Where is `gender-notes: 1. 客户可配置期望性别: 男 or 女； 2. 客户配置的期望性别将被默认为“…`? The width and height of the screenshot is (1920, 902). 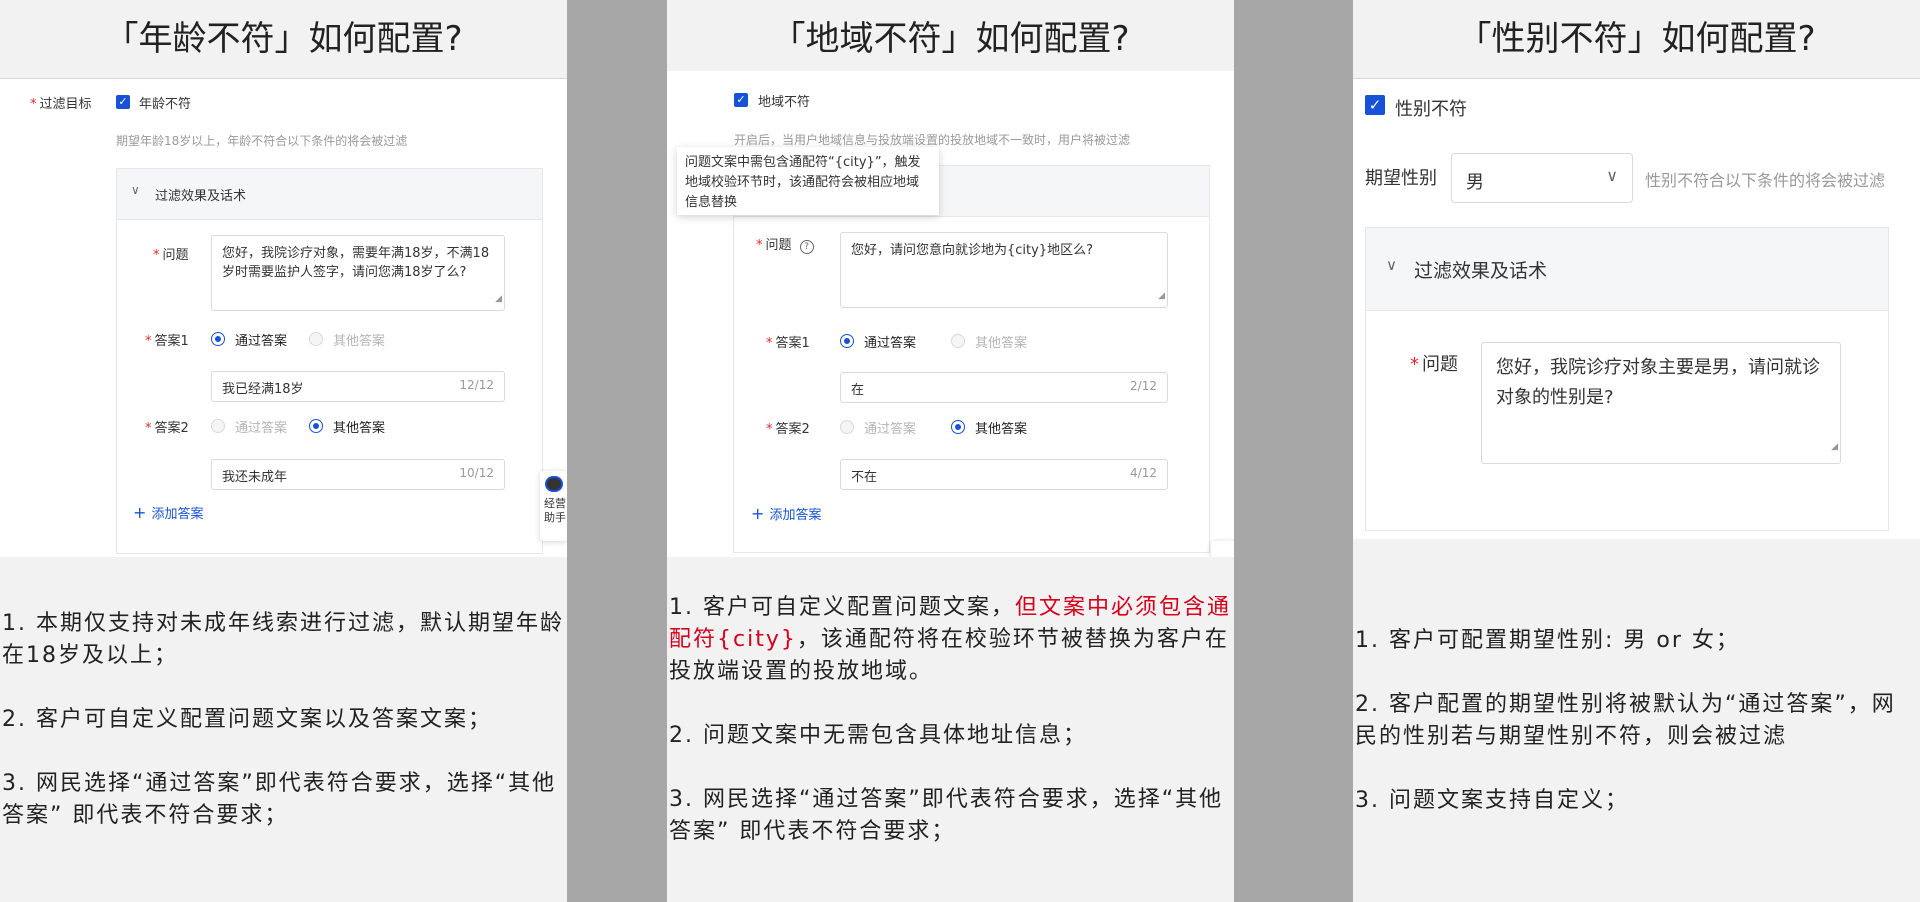 gender-notes: 1. 客户可配置期望性别: 男 or 女； 2. 客户配置的期望性别将被默认为“… is located at coordinates (1636, 737).